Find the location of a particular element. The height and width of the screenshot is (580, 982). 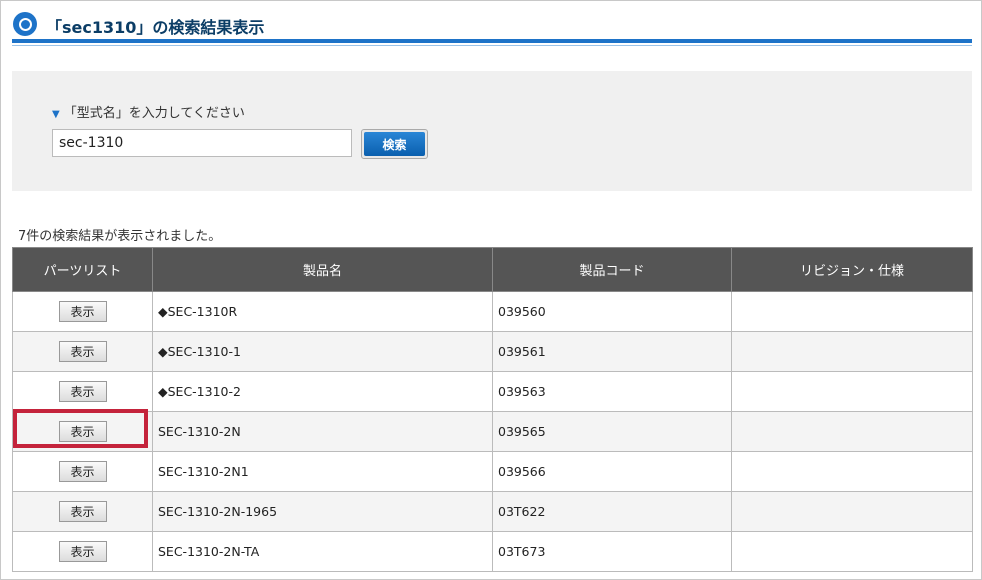

table-header-row: パーツリスト 製品名 製品コード リビジョン・仕様 is located at coordinates (492, 269).